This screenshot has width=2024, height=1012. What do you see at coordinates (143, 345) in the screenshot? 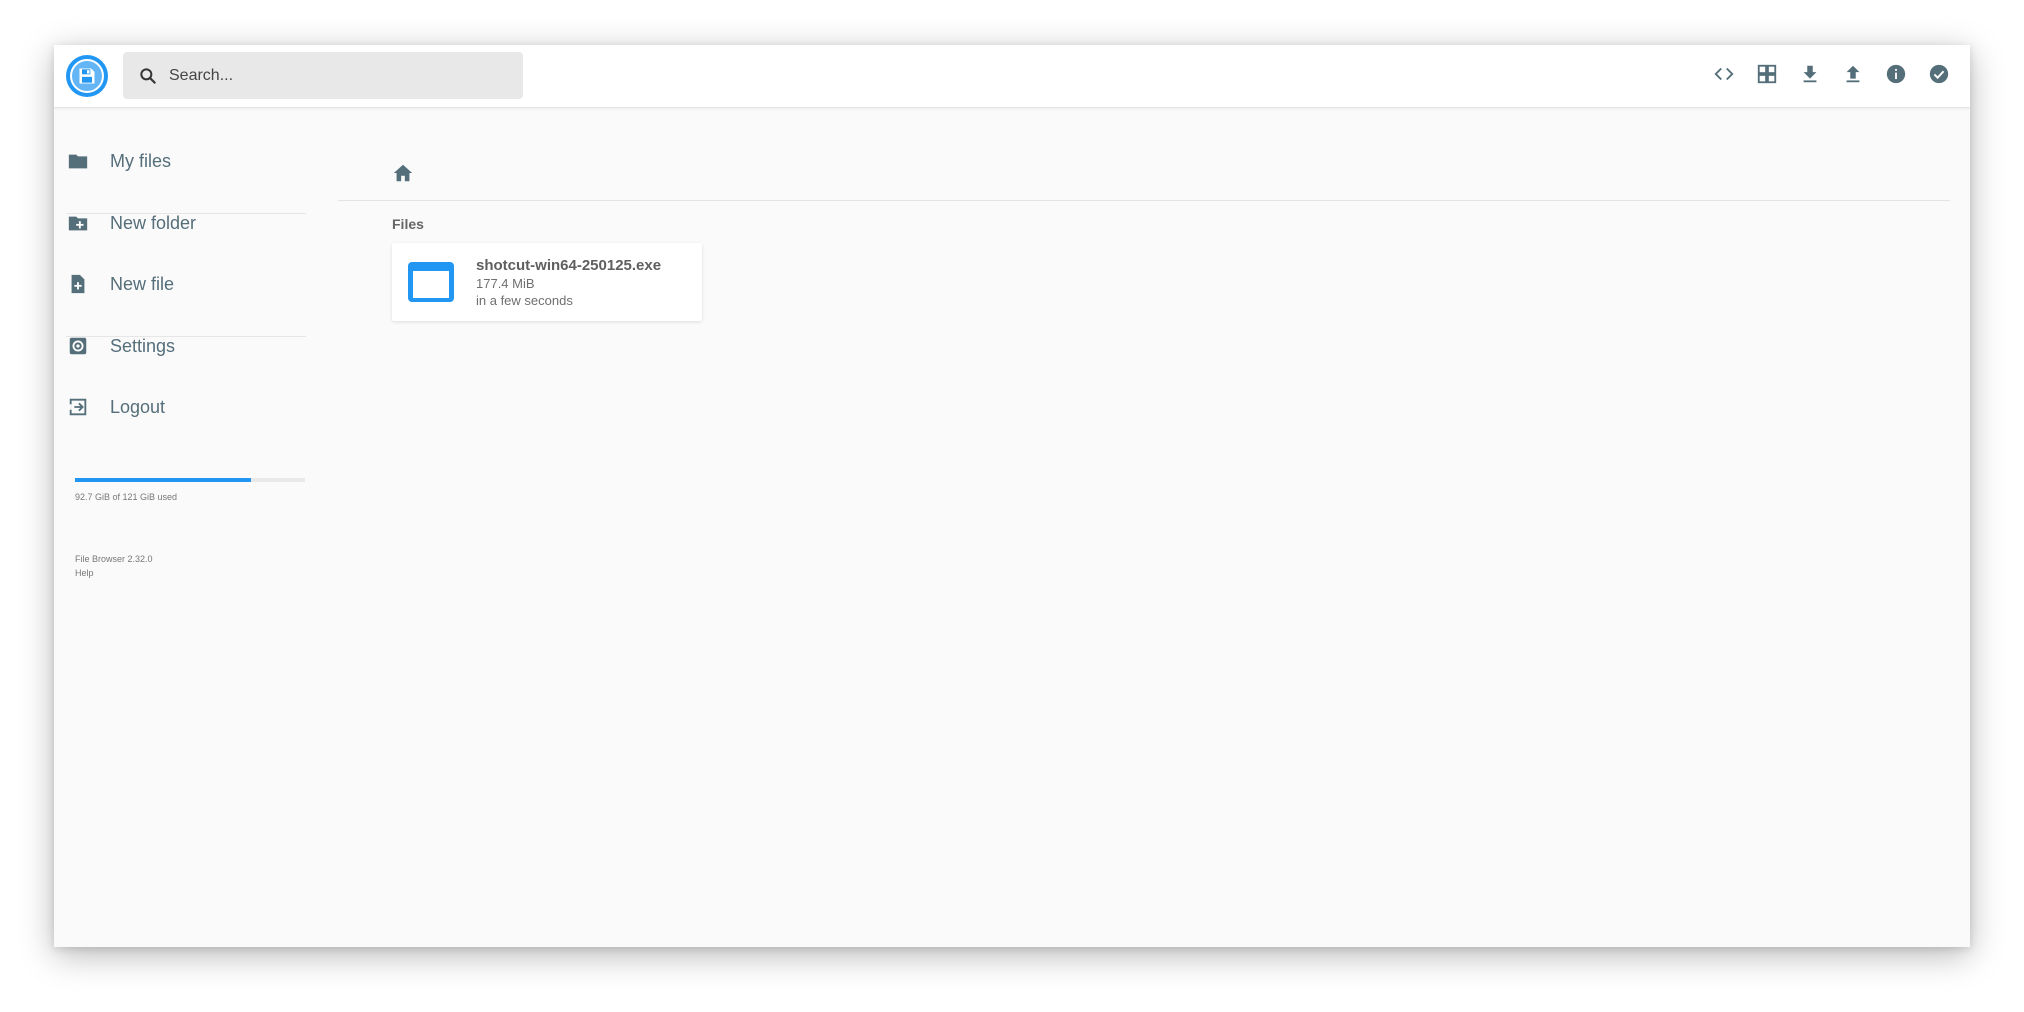
I see `sidebar-item-label: Settings` at bounding box center [143, 345].